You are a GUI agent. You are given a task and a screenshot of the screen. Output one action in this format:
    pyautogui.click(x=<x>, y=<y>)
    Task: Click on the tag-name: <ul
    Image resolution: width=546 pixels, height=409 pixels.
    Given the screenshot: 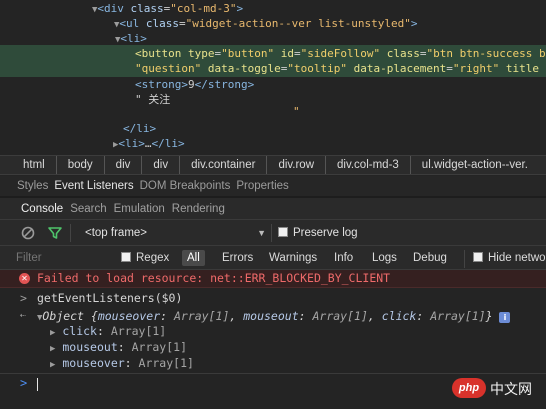 What is the action you would take?
    pyautogui.click(x=129, y=23)
    